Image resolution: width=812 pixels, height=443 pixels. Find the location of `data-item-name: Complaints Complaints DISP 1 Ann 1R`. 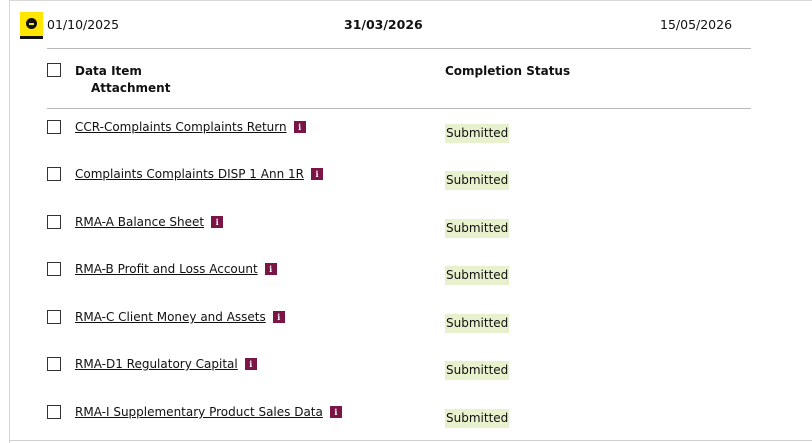

data-item-name: Complaints Complaints DISP 1 Ann 1R is located at coordinates (189, 174).